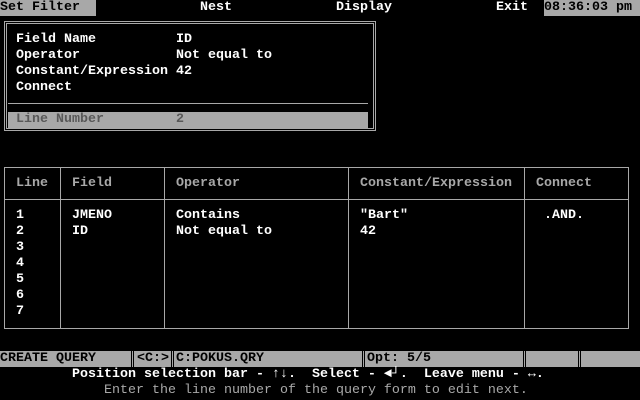 The image size is (640, 400). Describe the element at coordinates (384, 216) in the screenshot. I see `row-constant: "Bart"` at that location.